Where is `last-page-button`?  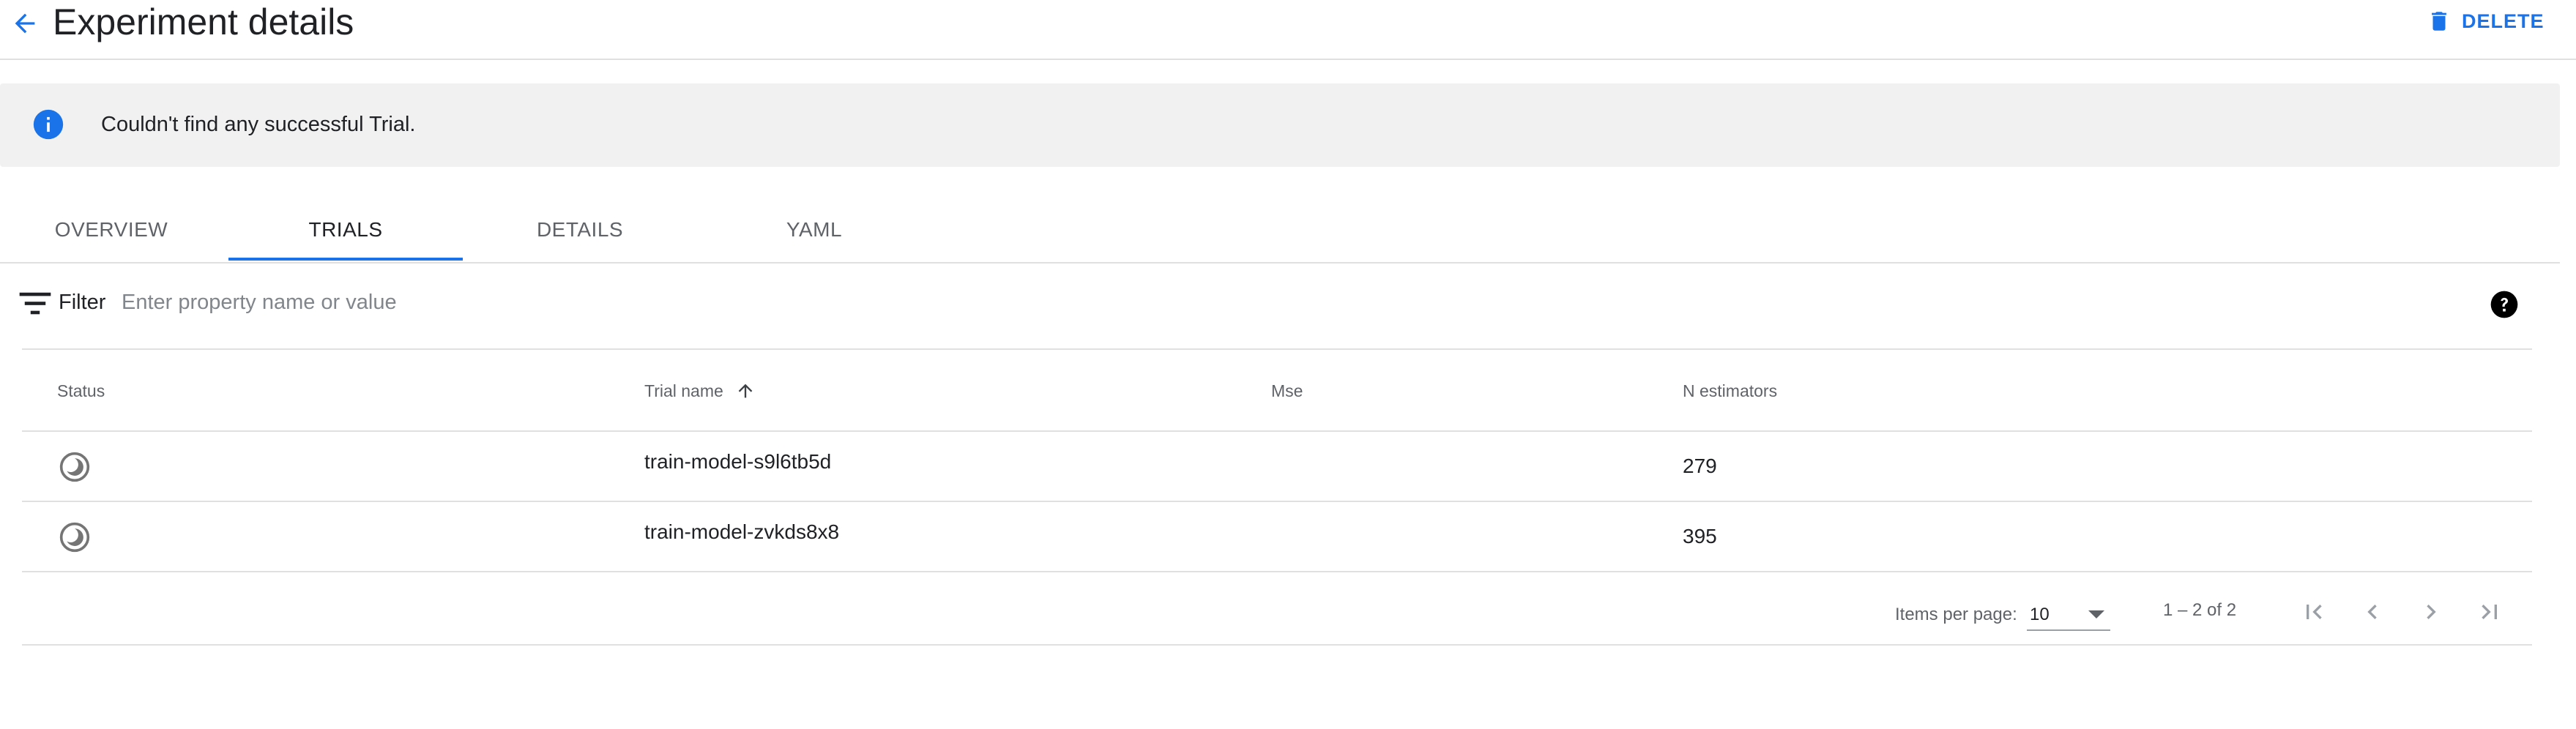
last-page-button is located at coordinates (2490, 612).